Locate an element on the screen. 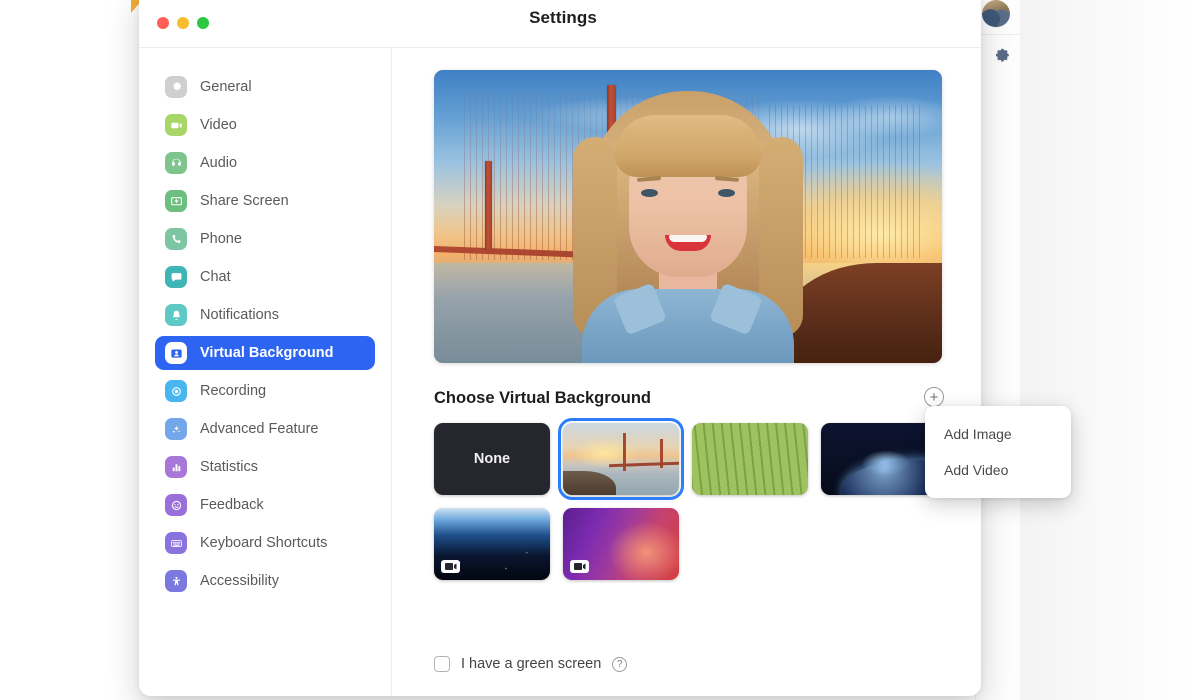 The height and width of the screenshot is (700, 1200). window-controls is located at coordinates (183, 22).